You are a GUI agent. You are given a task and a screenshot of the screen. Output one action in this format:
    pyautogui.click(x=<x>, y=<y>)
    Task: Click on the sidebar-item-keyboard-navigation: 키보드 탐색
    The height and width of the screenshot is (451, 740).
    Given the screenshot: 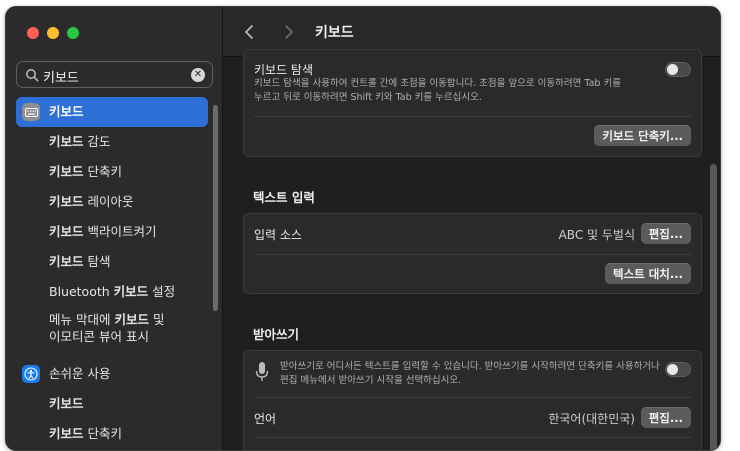 What is the action you would take?
    pyautogui.click(x=112, y=262)
    